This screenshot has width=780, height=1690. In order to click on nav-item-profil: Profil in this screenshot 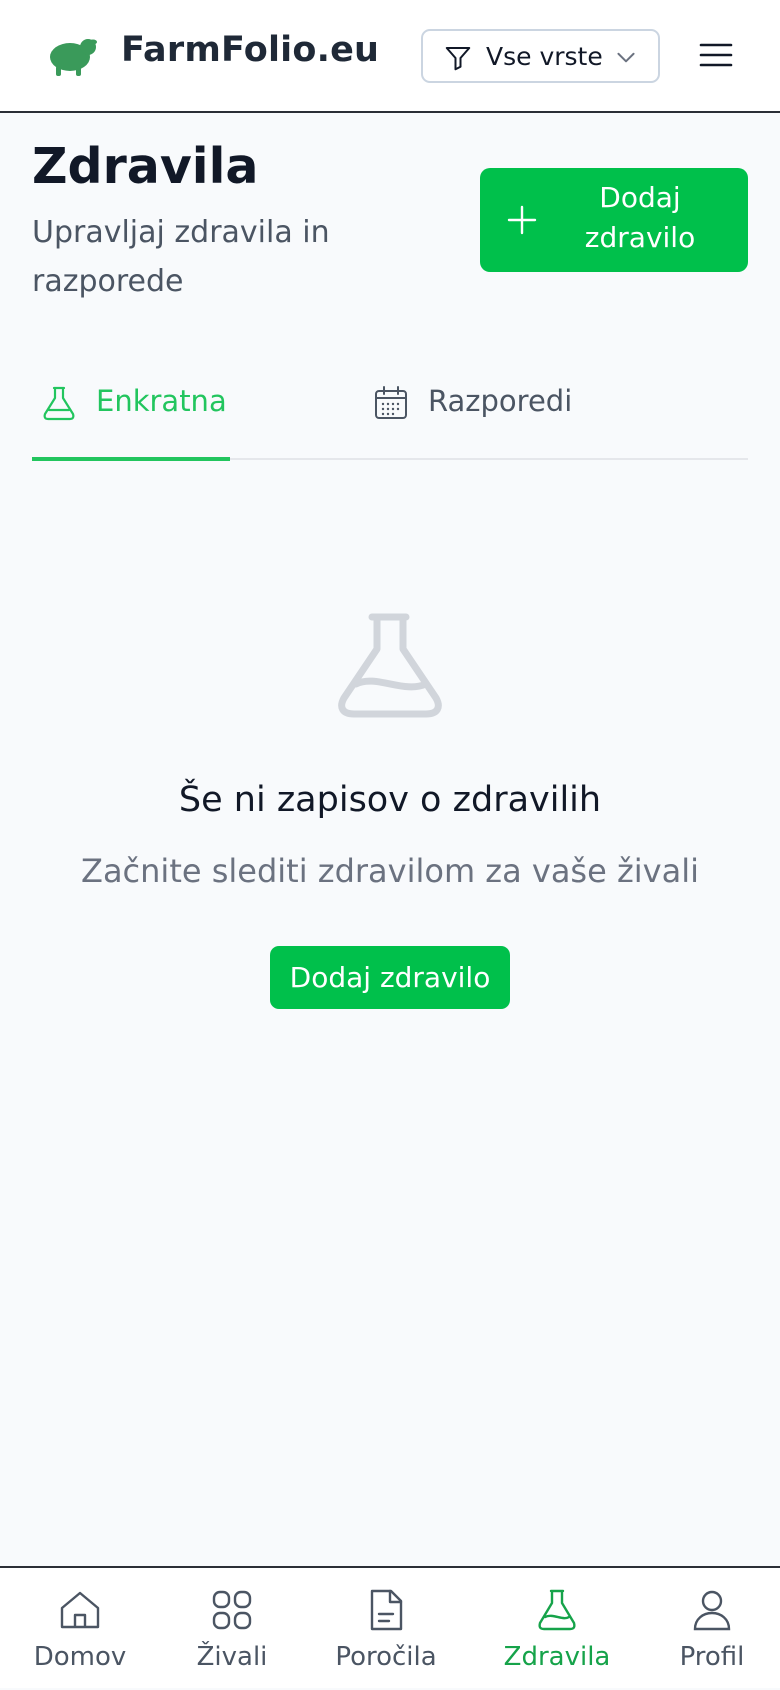, I will do `click(712, 1629)`.